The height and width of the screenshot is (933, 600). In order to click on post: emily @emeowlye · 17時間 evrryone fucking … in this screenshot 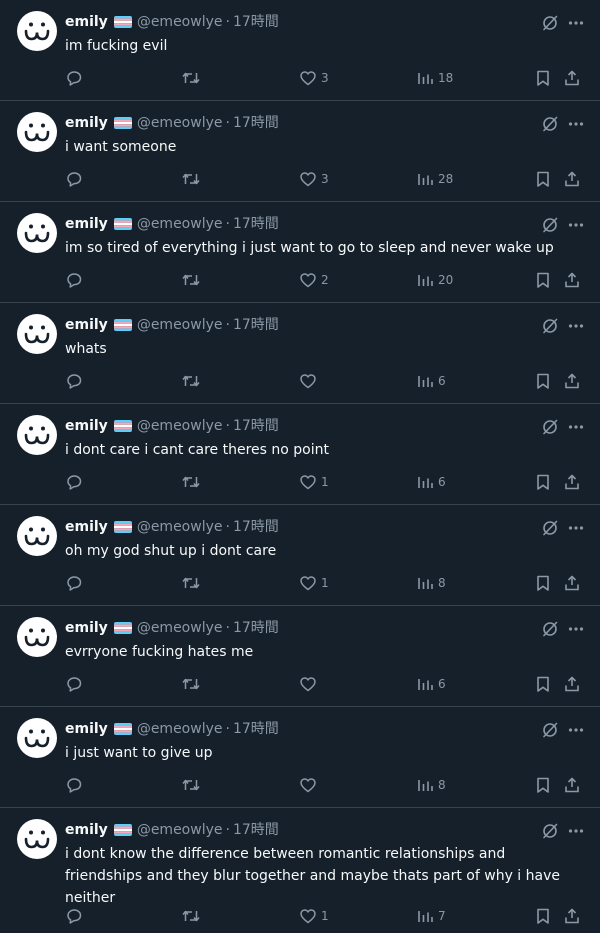, I will do `click(300, 656)`.